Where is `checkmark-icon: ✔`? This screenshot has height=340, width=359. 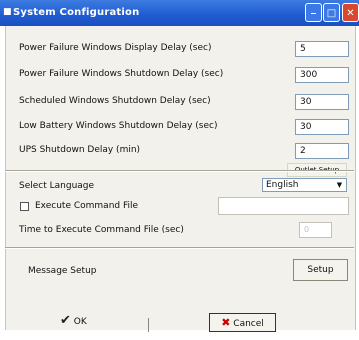
checkmark-icon: ✔ is located at coordinates (65, 320).